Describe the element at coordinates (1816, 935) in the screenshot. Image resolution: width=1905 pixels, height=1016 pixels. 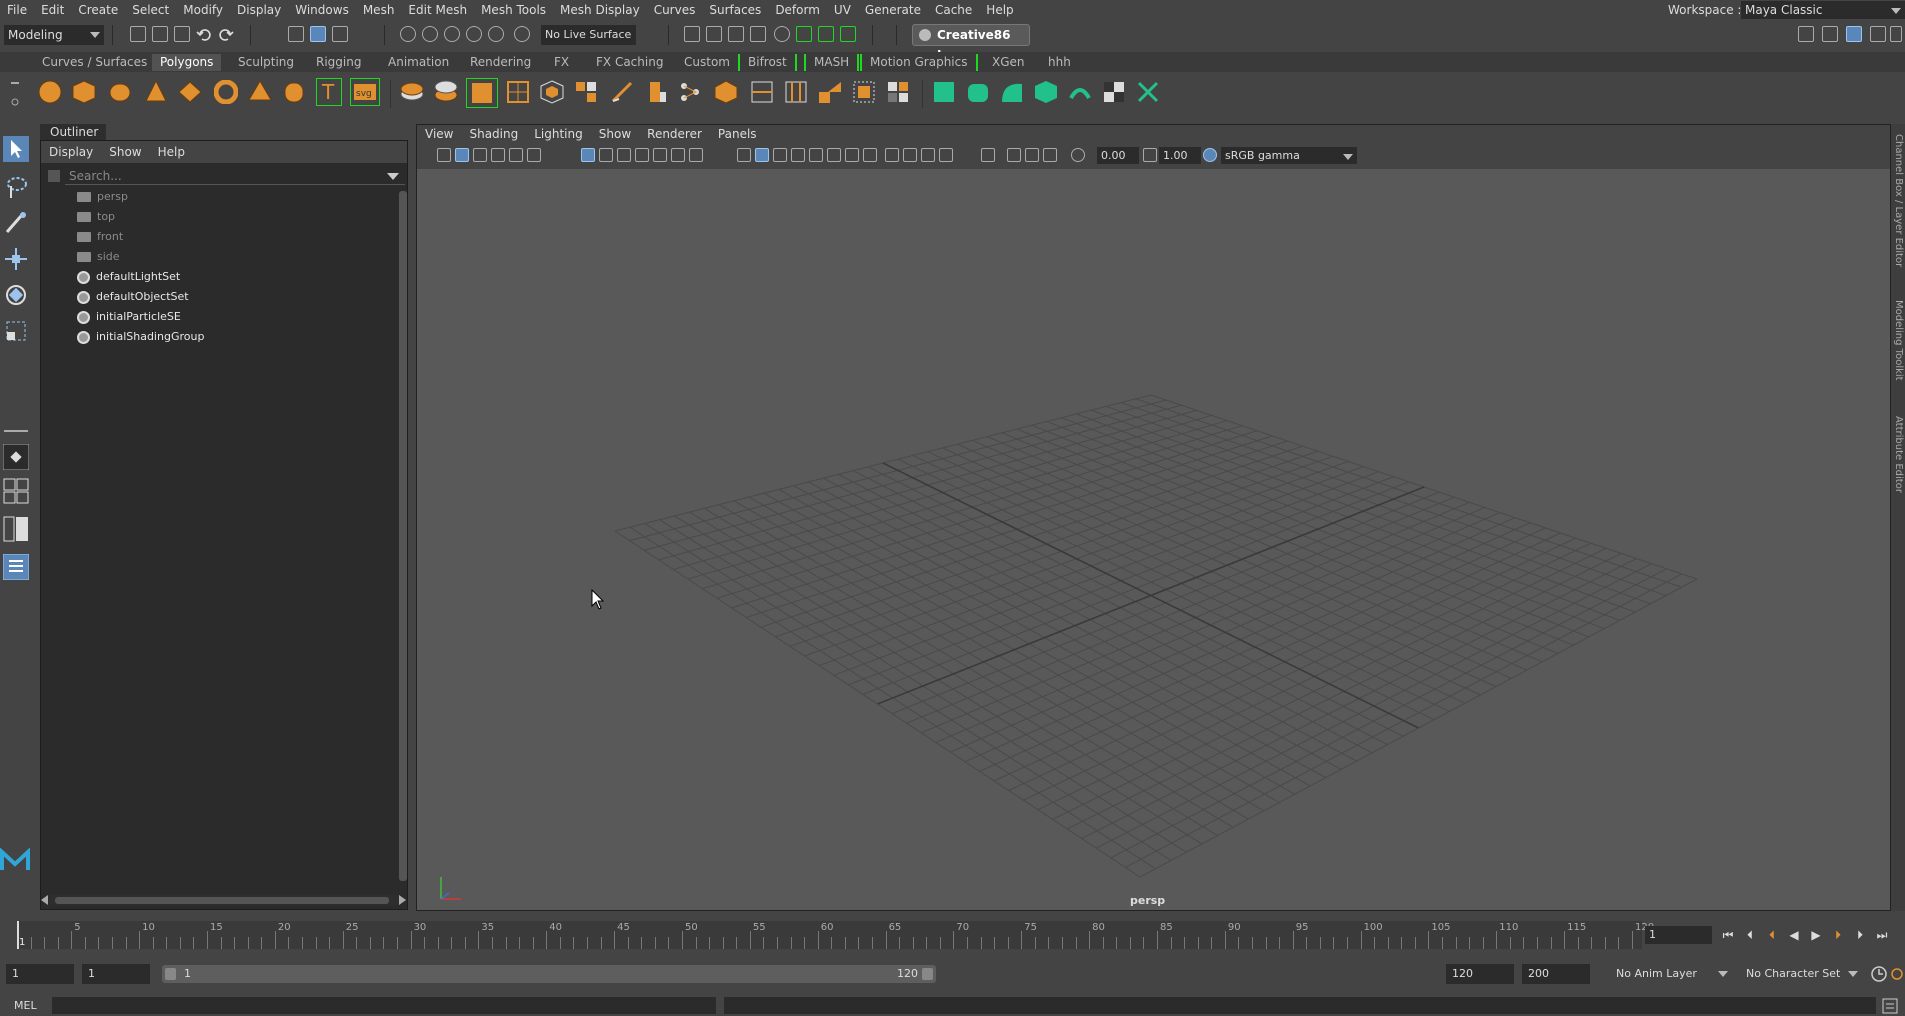
I see `play-forwards-icon: ▶` at that location.